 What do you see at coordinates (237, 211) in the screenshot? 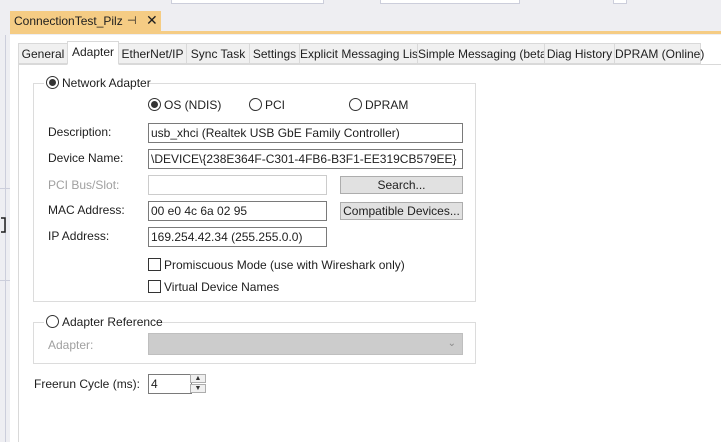
I see `mac-address-field: 00 e0 4c 6a 02 95` at bounding box center [237, 211].